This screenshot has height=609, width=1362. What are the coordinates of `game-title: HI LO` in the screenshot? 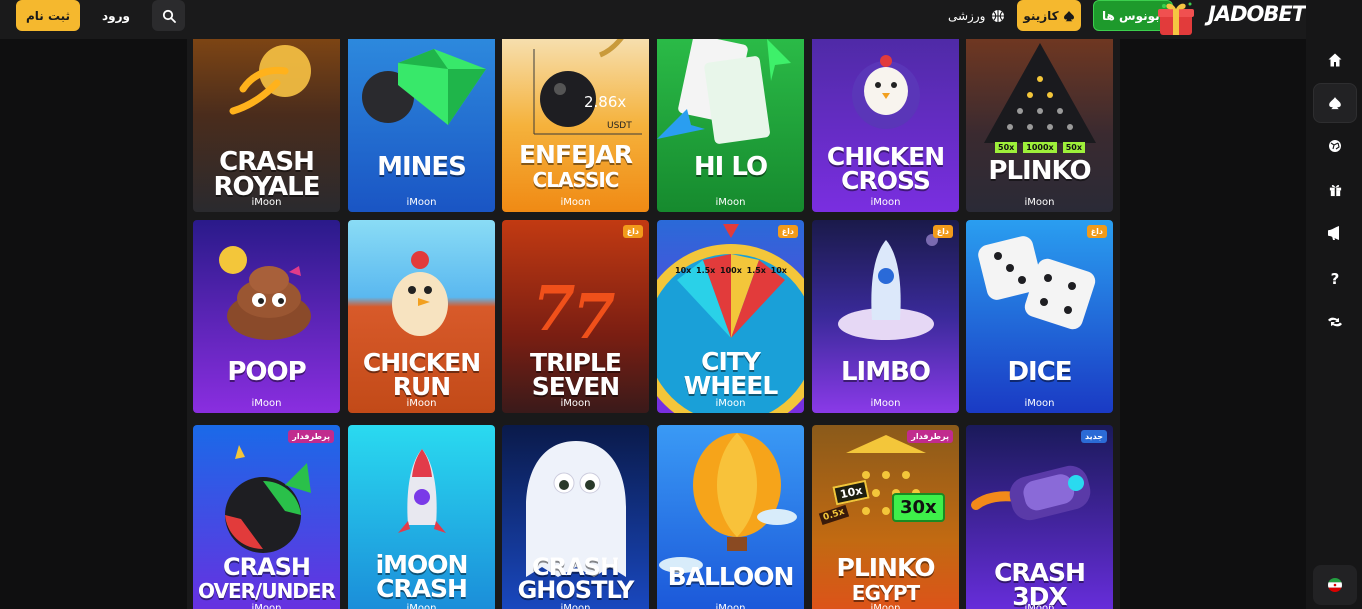 It's located at (730, 167).